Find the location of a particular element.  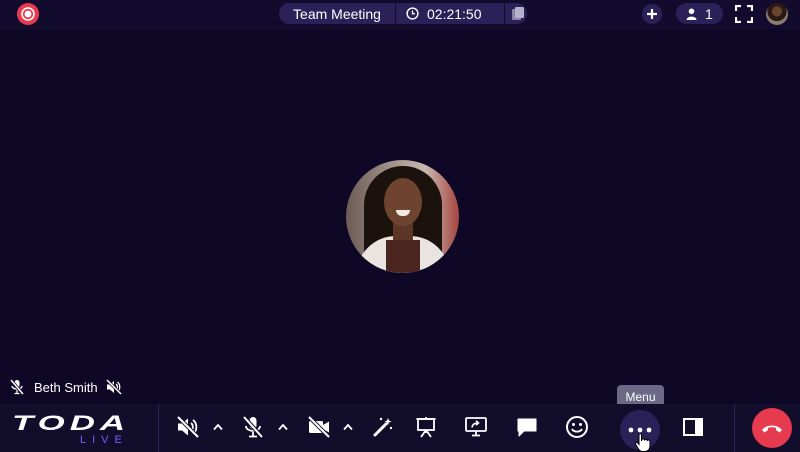

chat-button is located at coordinates (527, 427).